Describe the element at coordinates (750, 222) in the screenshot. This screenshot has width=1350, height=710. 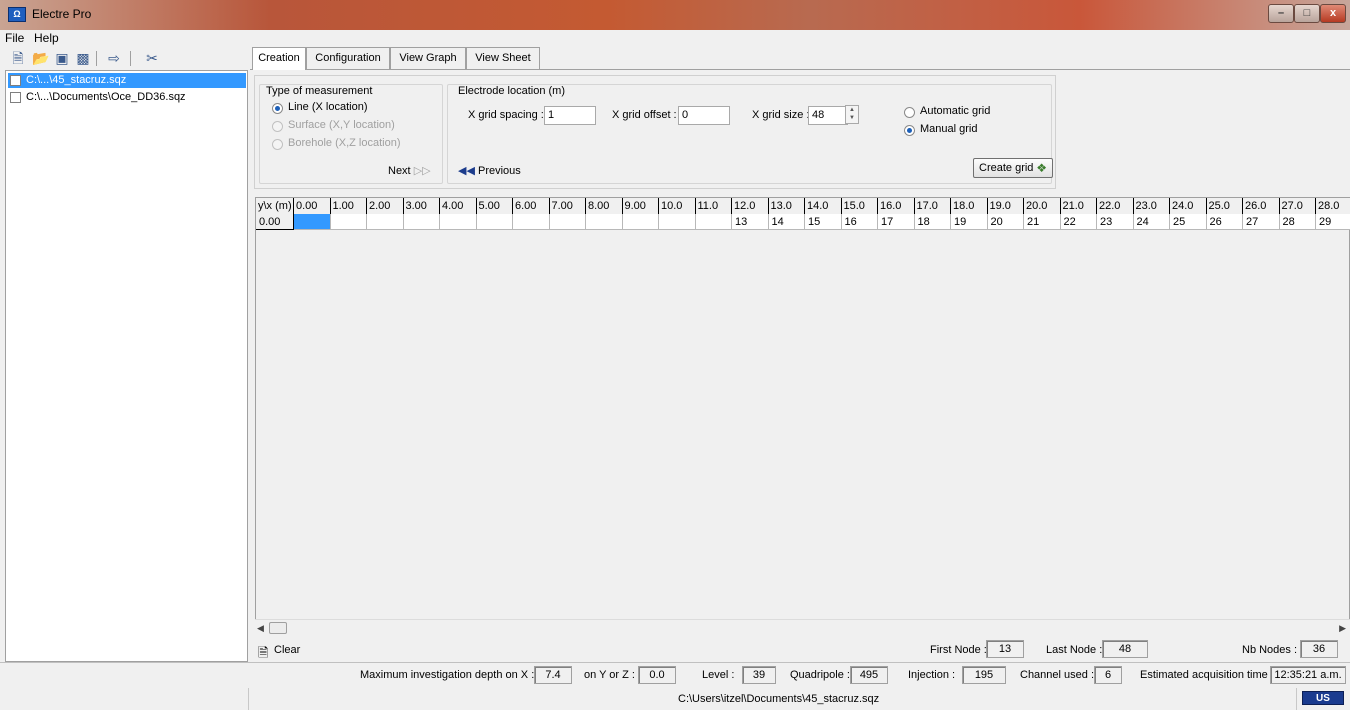
I see `grid-cell: 13` at that location.